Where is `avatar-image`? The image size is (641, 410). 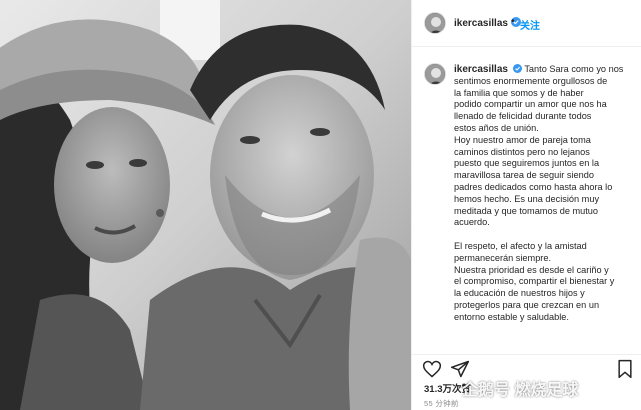 avatar-image is located at coordinates (435, 23).